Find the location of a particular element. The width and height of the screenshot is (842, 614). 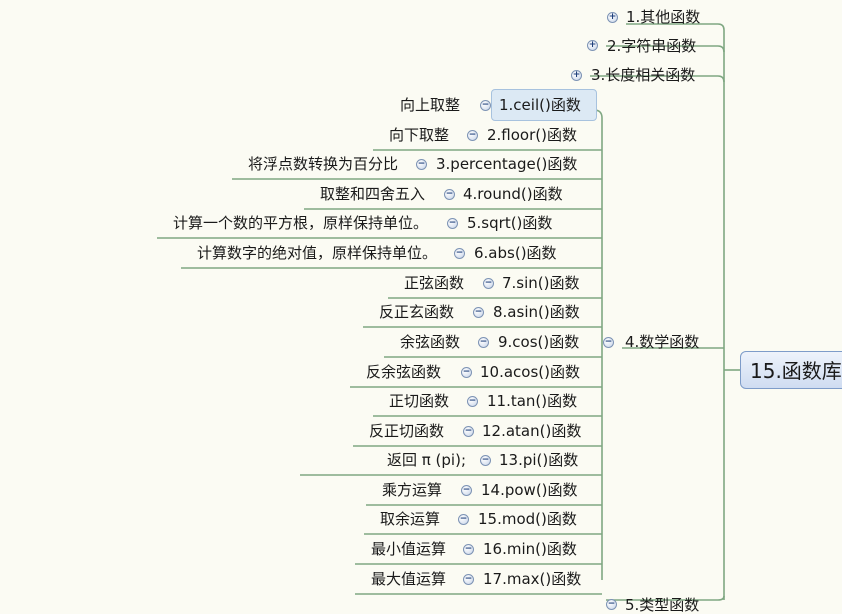

function-description: 将浮点数转换为百分比 is located at coordinates (323, 164).